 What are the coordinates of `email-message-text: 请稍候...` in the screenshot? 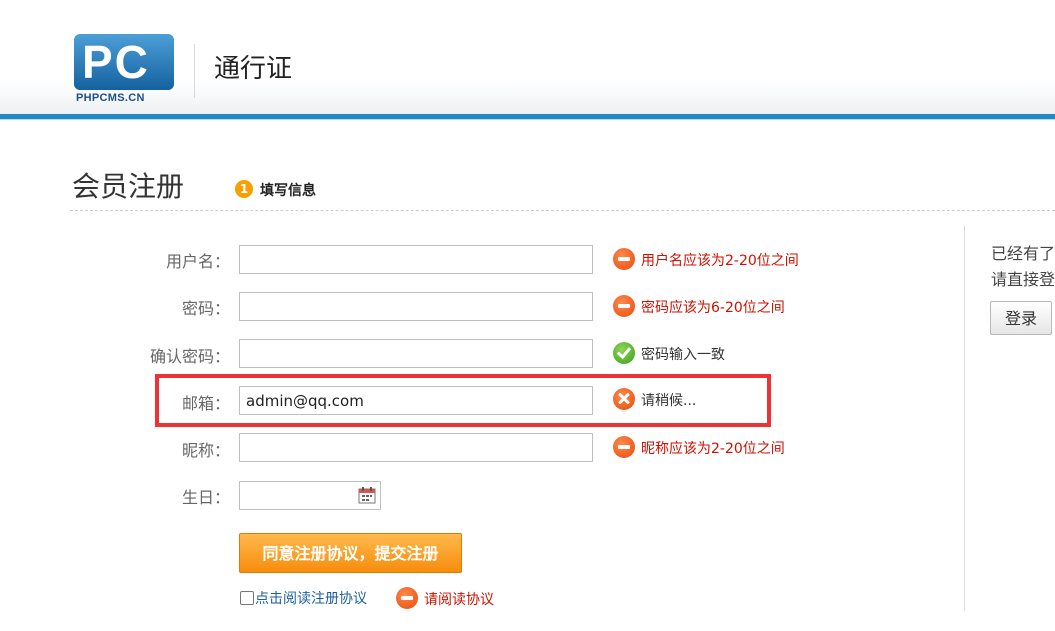 It's located at (669, 401).